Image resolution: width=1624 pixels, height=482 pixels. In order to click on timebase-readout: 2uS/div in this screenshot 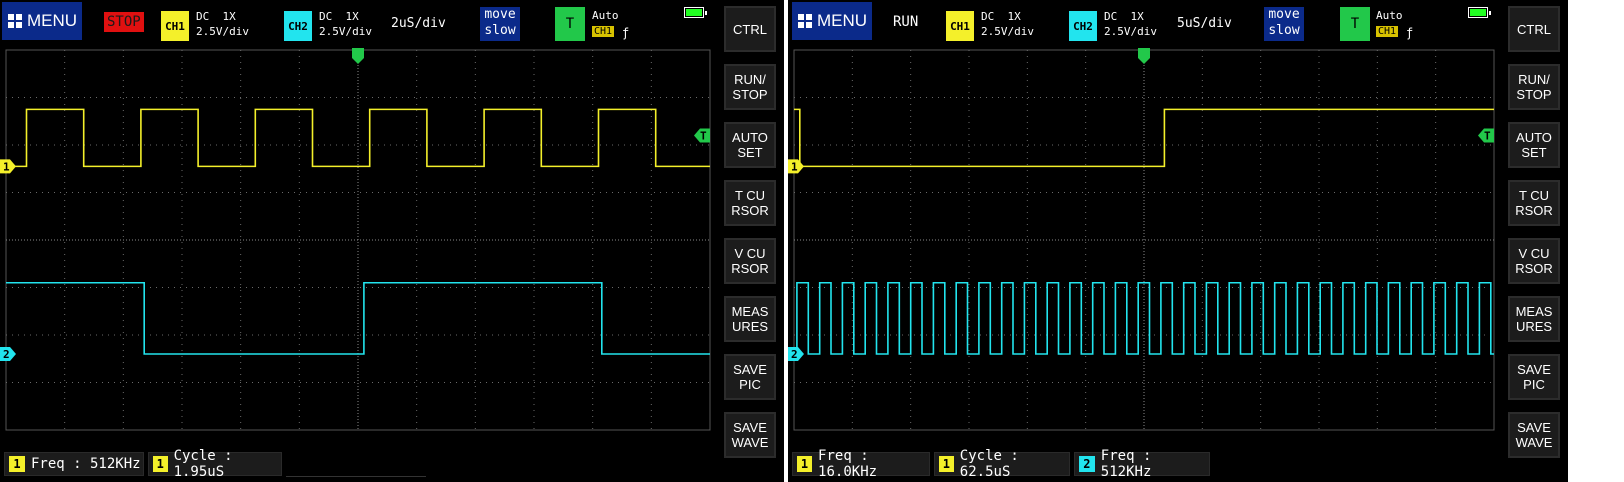, I will do `click(418, 23)`.